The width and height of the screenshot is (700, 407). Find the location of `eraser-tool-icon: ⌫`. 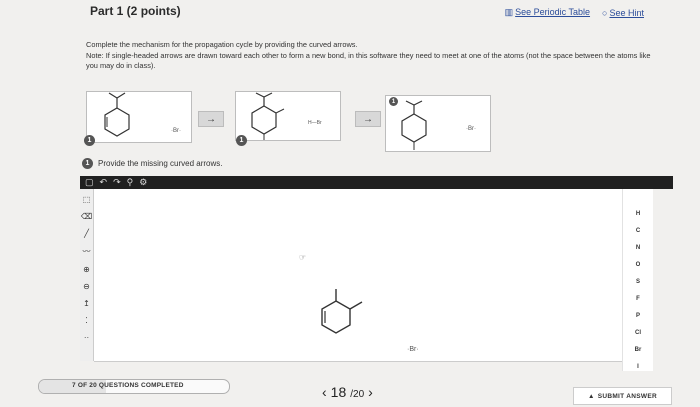

eraser-tool-icon: ⌫ is located at coordinates (86, 216).